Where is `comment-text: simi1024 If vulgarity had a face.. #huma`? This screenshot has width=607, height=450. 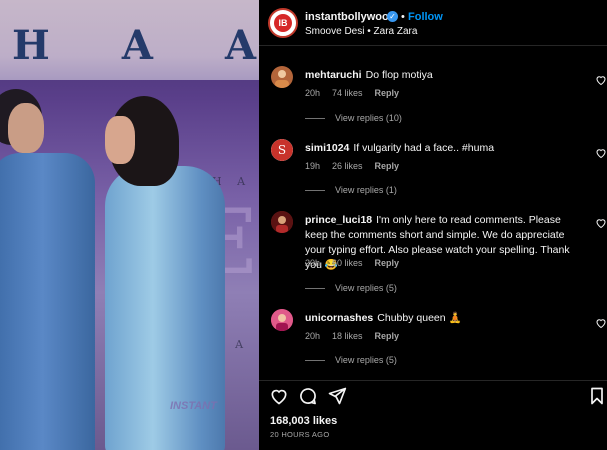 comment-text: simi1024 If vulgarity had a face.. #huma is located at coordinates (444, 148).